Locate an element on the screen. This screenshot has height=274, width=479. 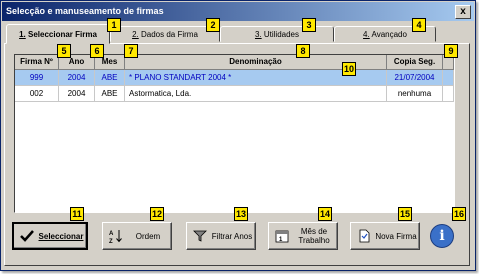
svg-text: A is located at coordinates (111, 234).